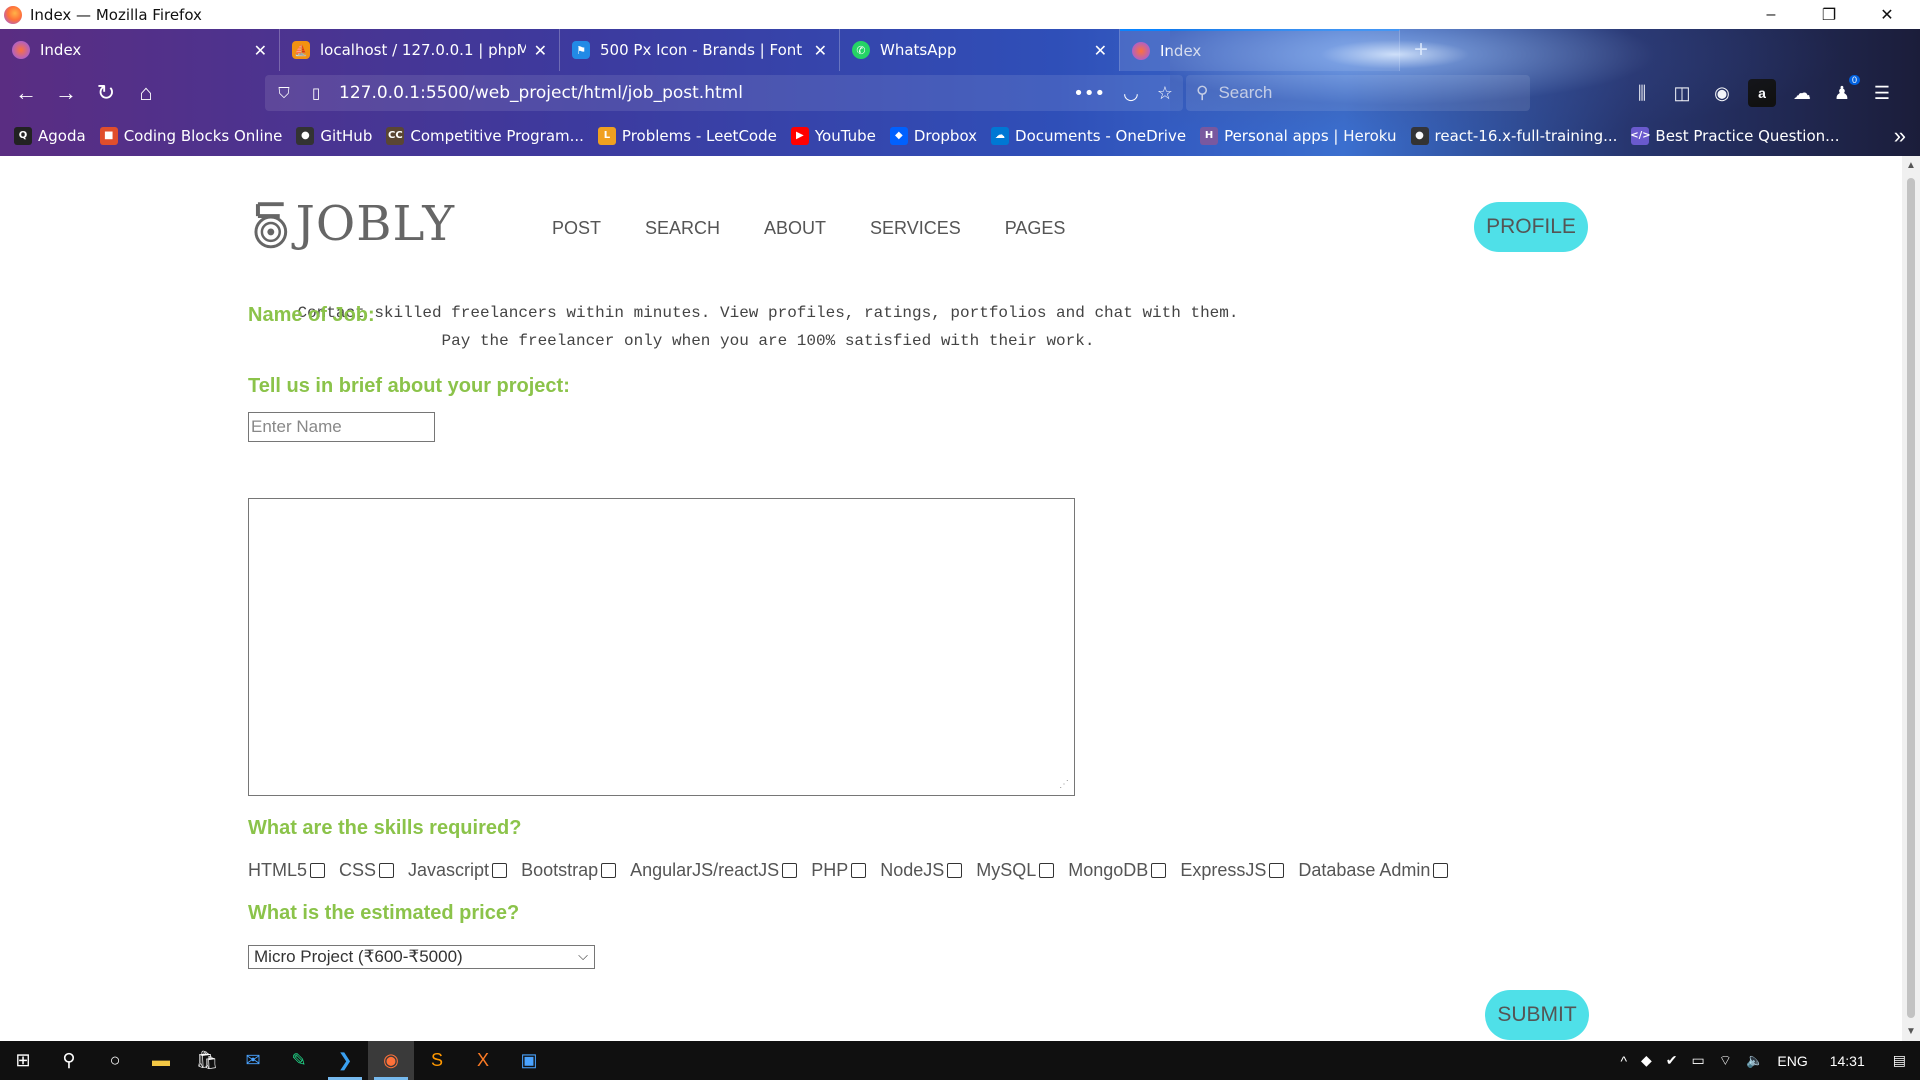 The image size is (1920, 1080). I want to click on sublime-icon: S, so click(437, 1060).